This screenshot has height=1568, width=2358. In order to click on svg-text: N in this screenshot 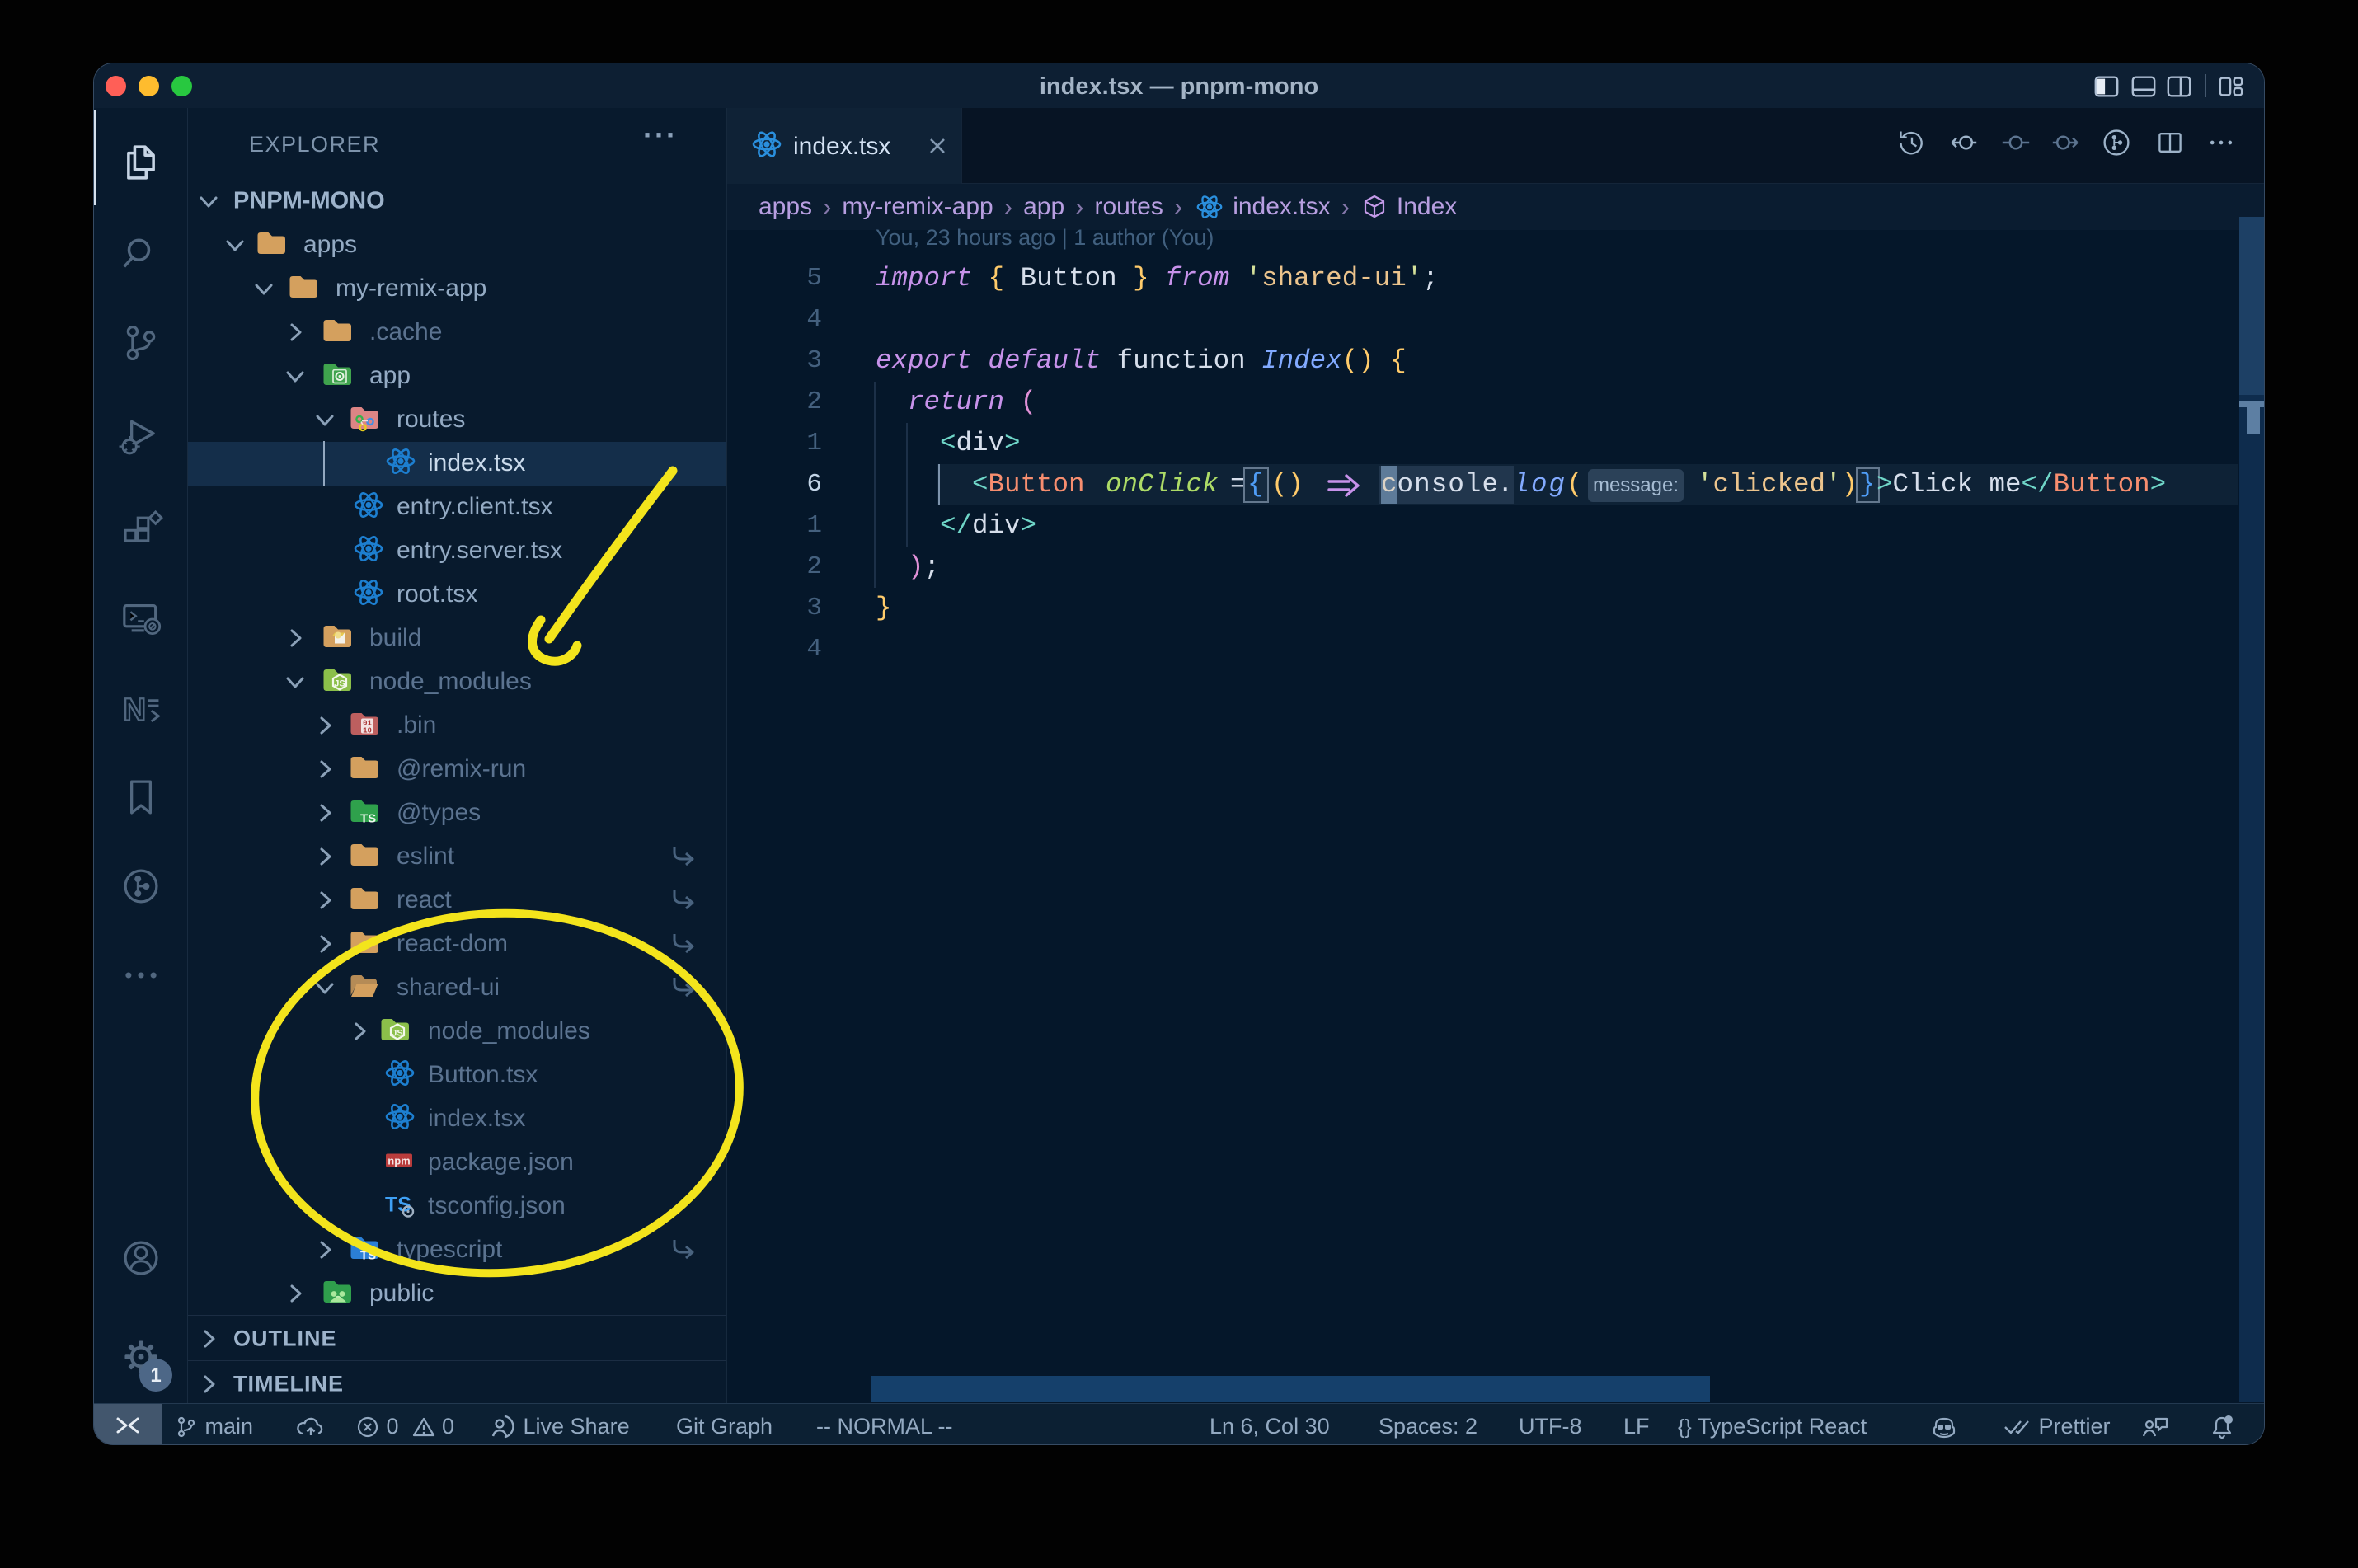, I will do `click(135, 710)`.